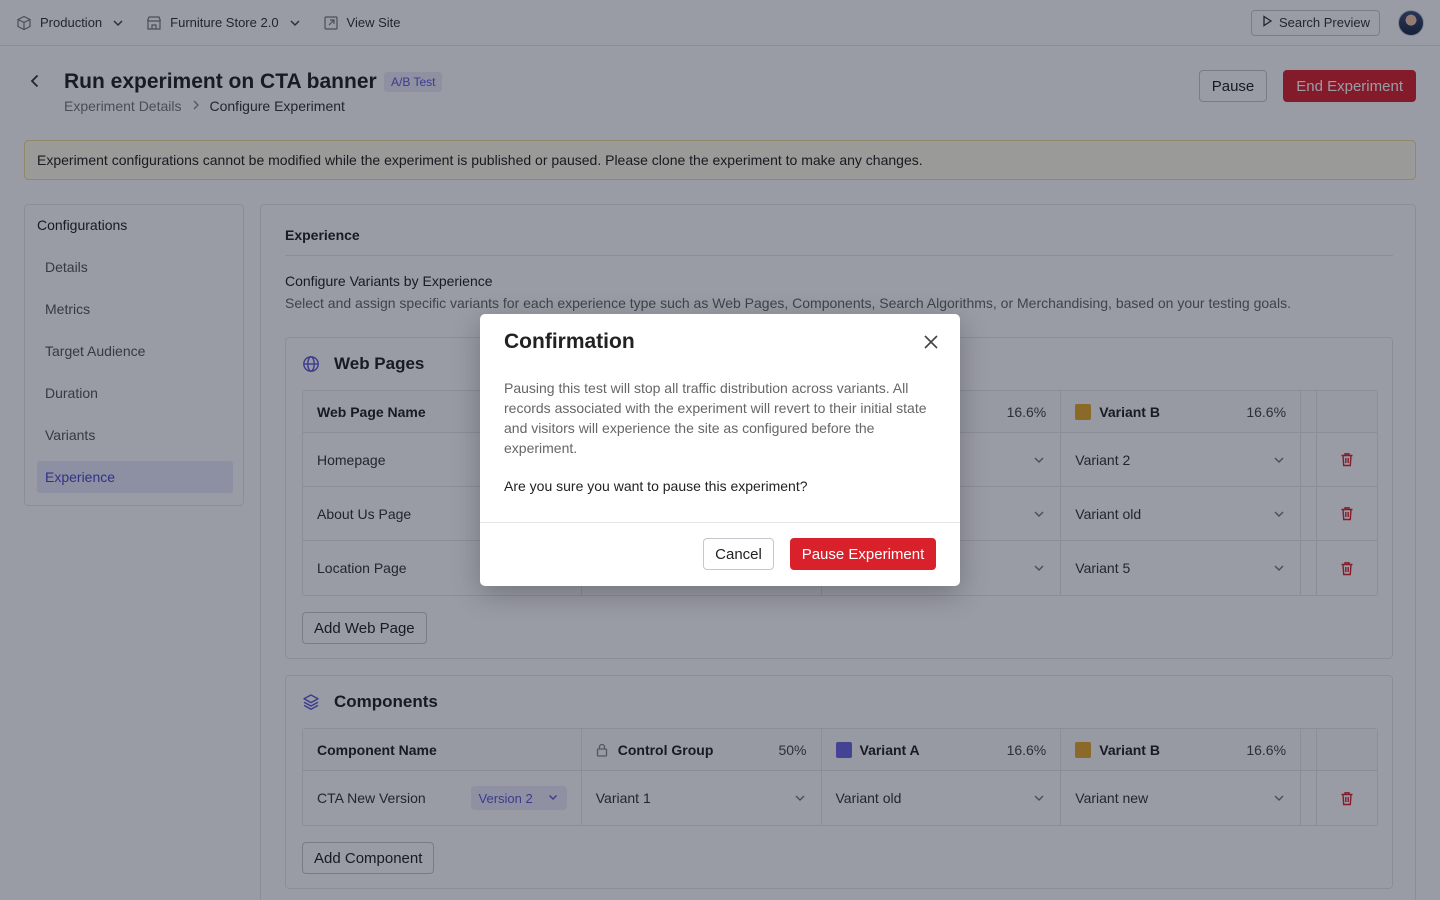 The image size is (1440, 900). What do you see at coordinates (931, 342) in the screenshot?
I see `close-icon` at bounding box center [931, 342].